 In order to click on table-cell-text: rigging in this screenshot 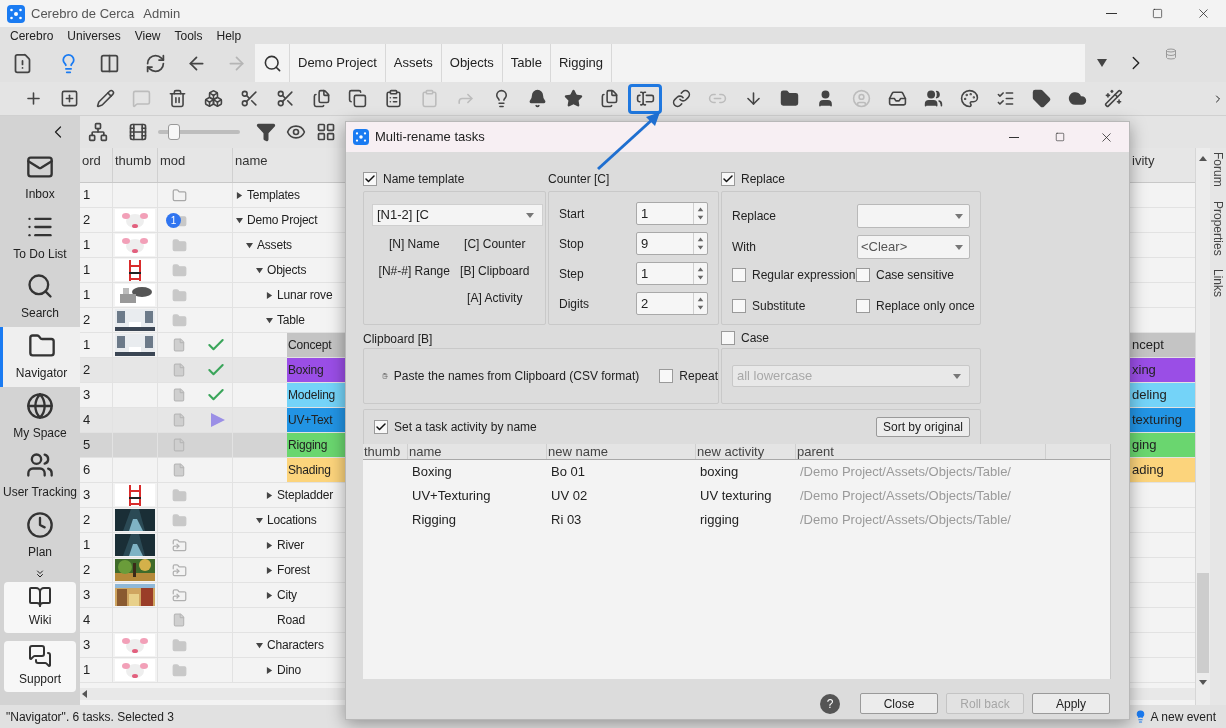, I will do `click(720, 520)`.